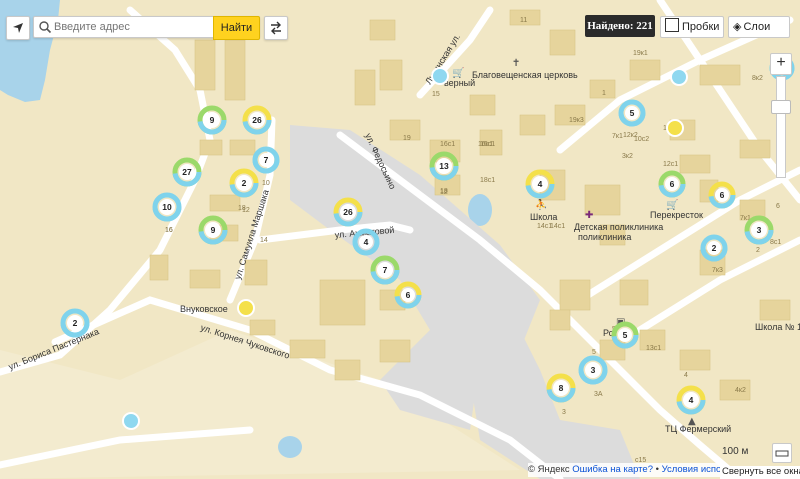  Describe the element at coordinates (777, 327) in the screenshot. I see `place-label: Школа № 1` at that location.